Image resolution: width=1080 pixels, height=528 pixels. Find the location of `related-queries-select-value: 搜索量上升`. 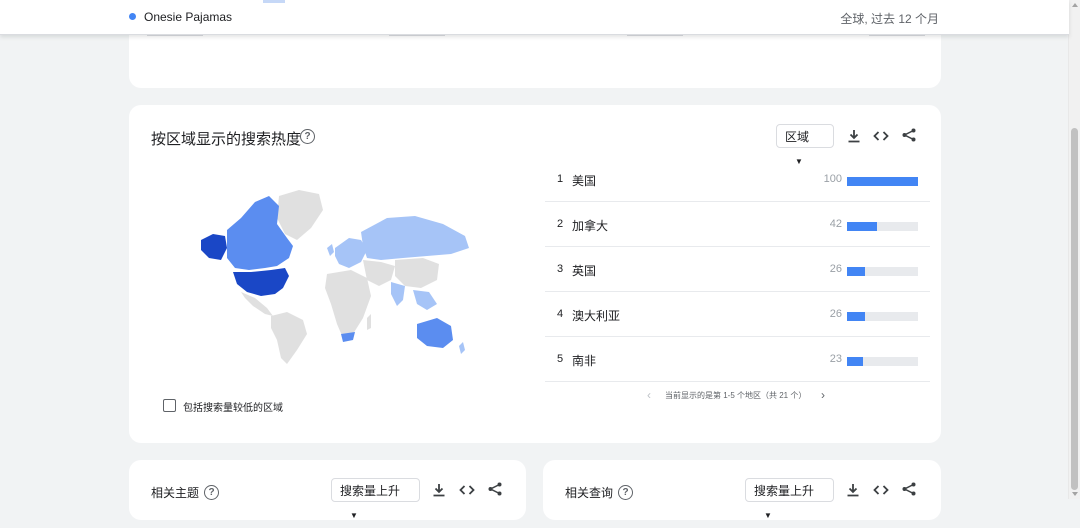

related-queries-select-value: 搜索量上升 is located at coordinates (784, 491).